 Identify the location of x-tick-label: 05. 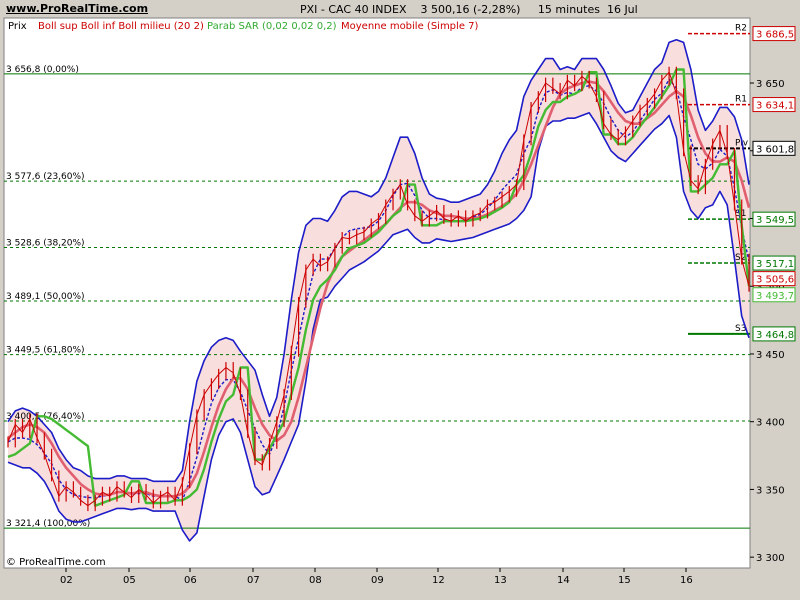
(129, 580).